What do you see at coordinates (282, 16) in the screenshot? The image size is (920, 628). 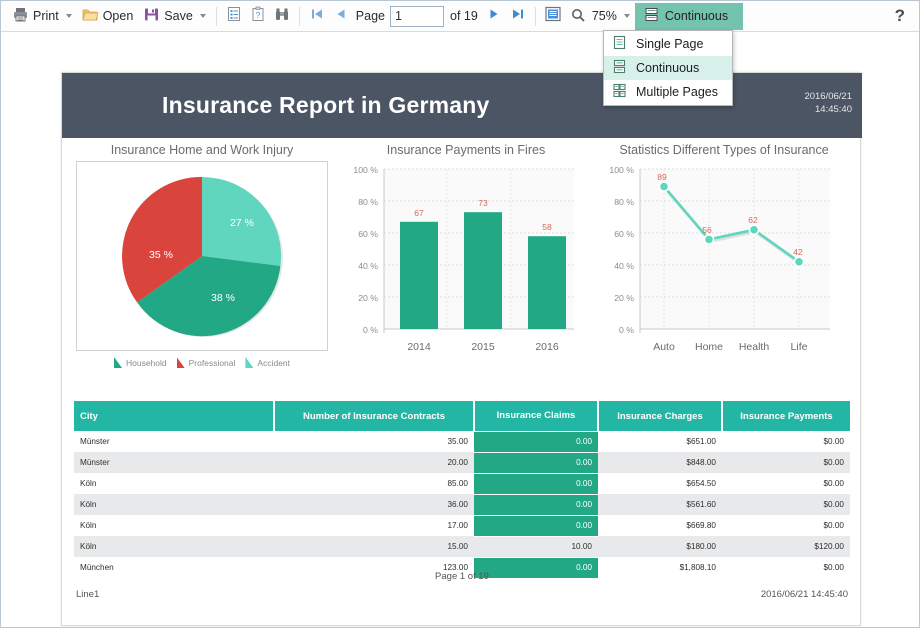 I see `find-button` at bounding box center [282, 16].